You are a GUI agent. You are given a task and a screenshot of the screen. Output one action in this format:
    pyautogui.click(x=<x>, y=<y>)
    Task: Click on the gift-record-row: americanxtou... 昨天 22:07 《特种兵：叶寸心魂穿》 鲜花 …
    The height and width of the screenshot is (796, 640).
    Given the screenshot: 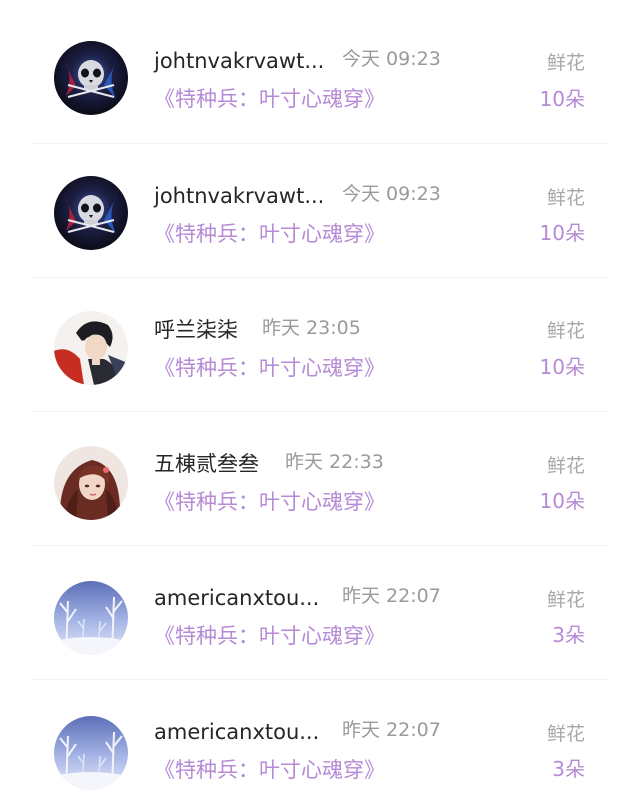 What is the action you would take?
    pyautogui.click(x=320, y=738)
    